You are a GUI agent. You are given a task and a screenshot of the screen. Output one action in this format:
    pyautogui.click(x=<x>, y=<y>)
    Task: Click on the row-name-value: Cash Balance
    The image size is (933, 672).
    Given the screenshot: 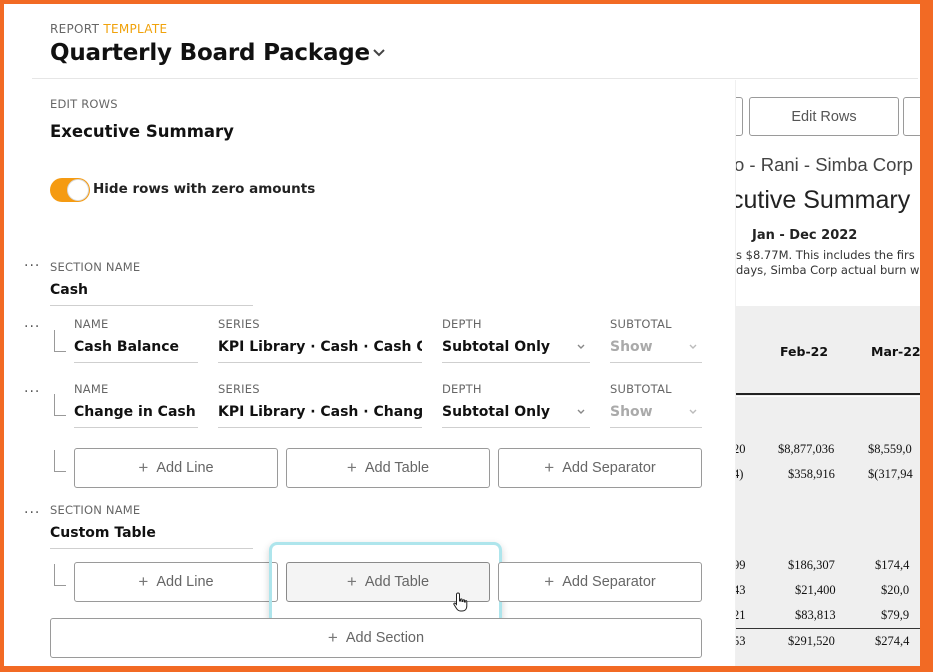 What is the action you would take?
    pyautogui.click(x=136, y=347)
    